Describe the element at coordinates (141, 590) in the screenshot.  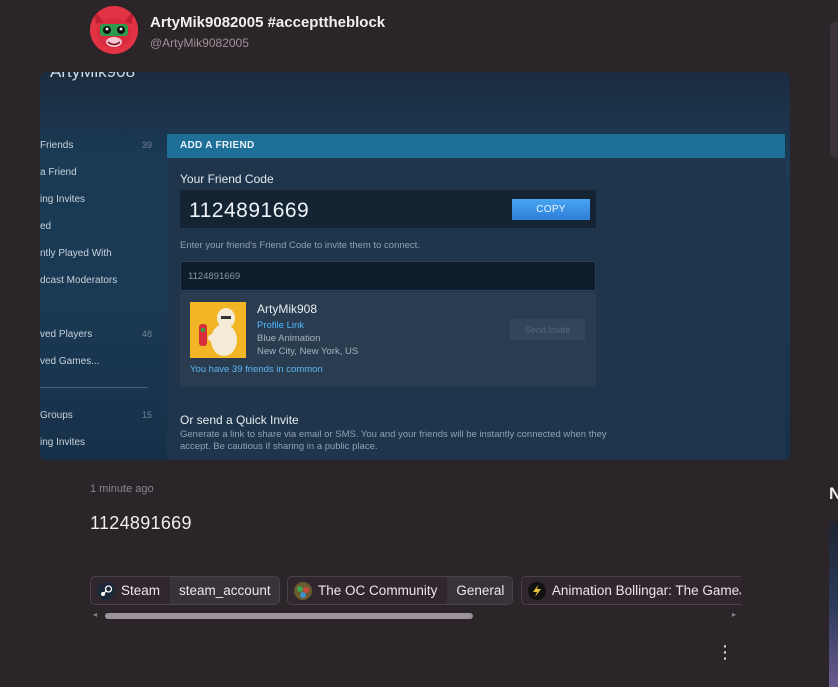
I see `tag-label: Steam` at that location.